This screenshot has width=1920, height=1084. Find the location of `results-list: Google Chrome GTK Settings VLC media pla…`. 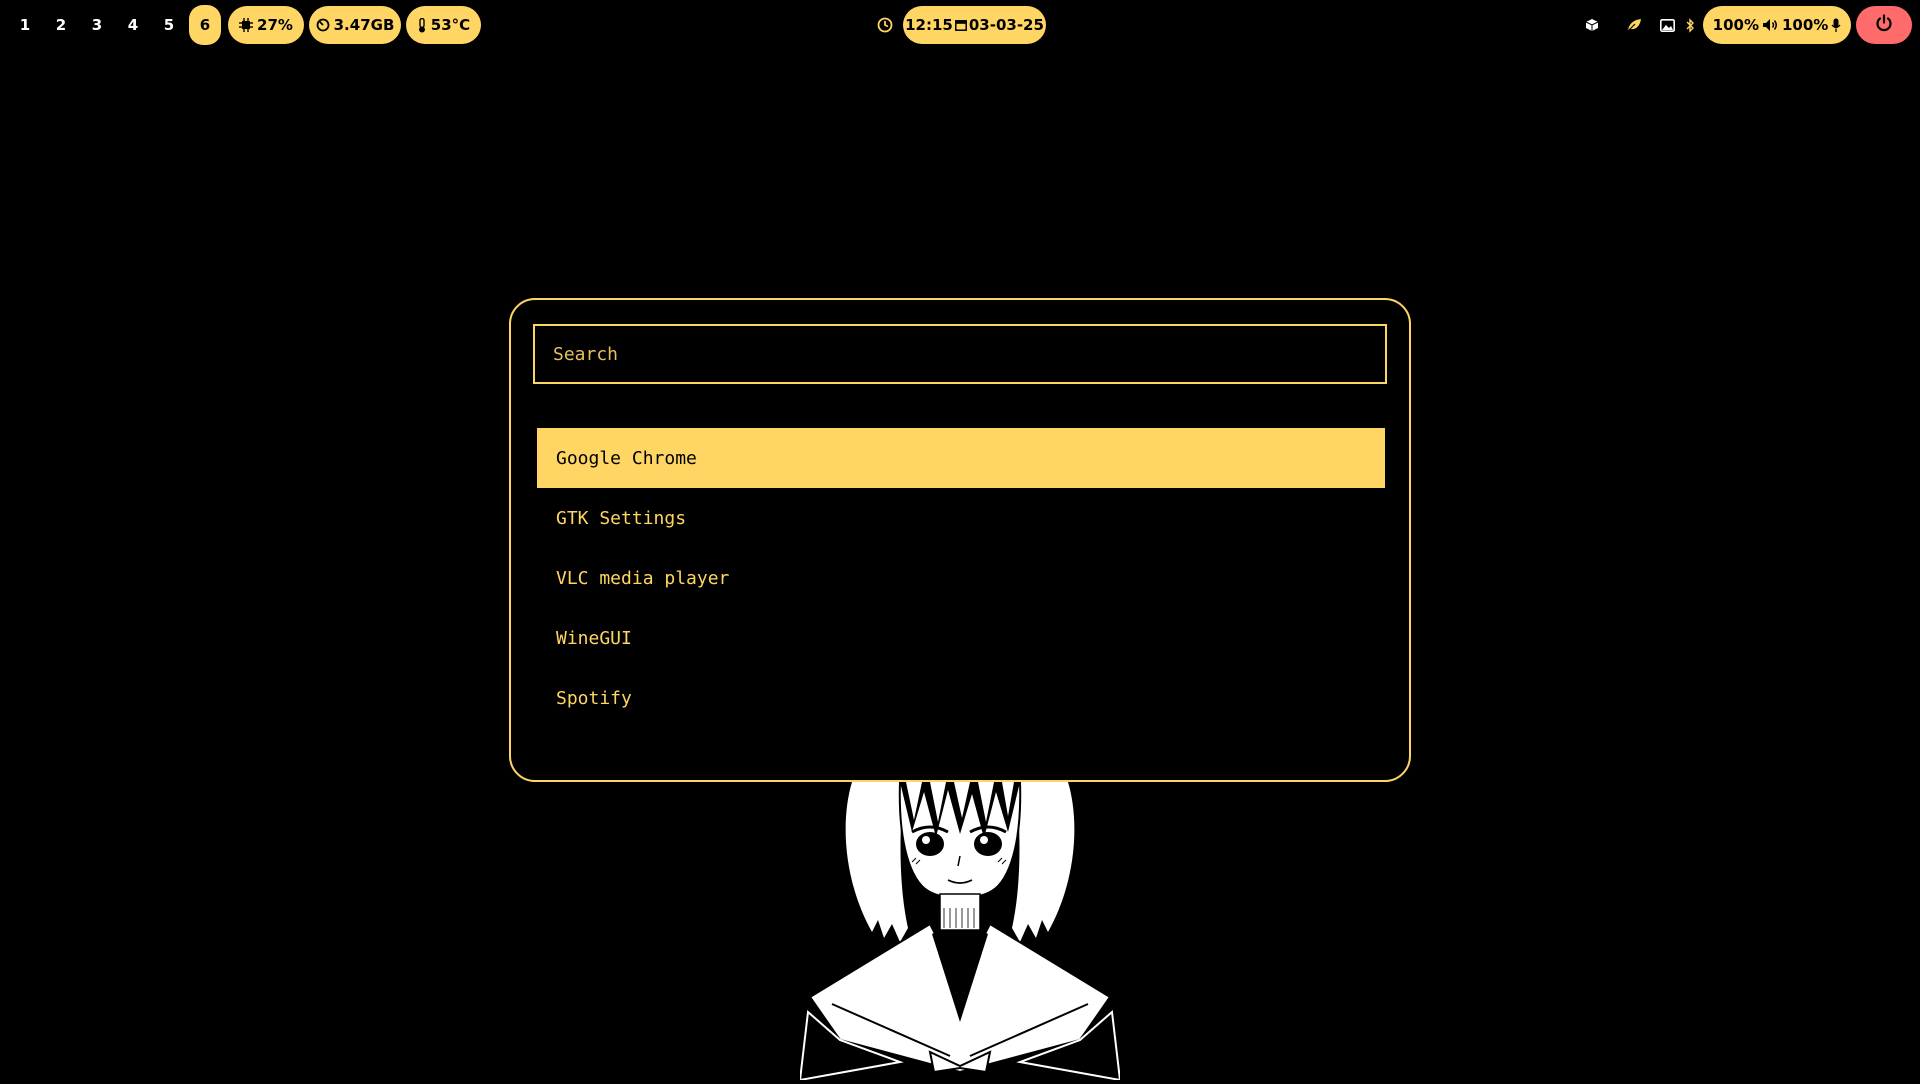

results-list: Google Chrome GTK Settings VLC media pla… is located at coordinates (961, 578).